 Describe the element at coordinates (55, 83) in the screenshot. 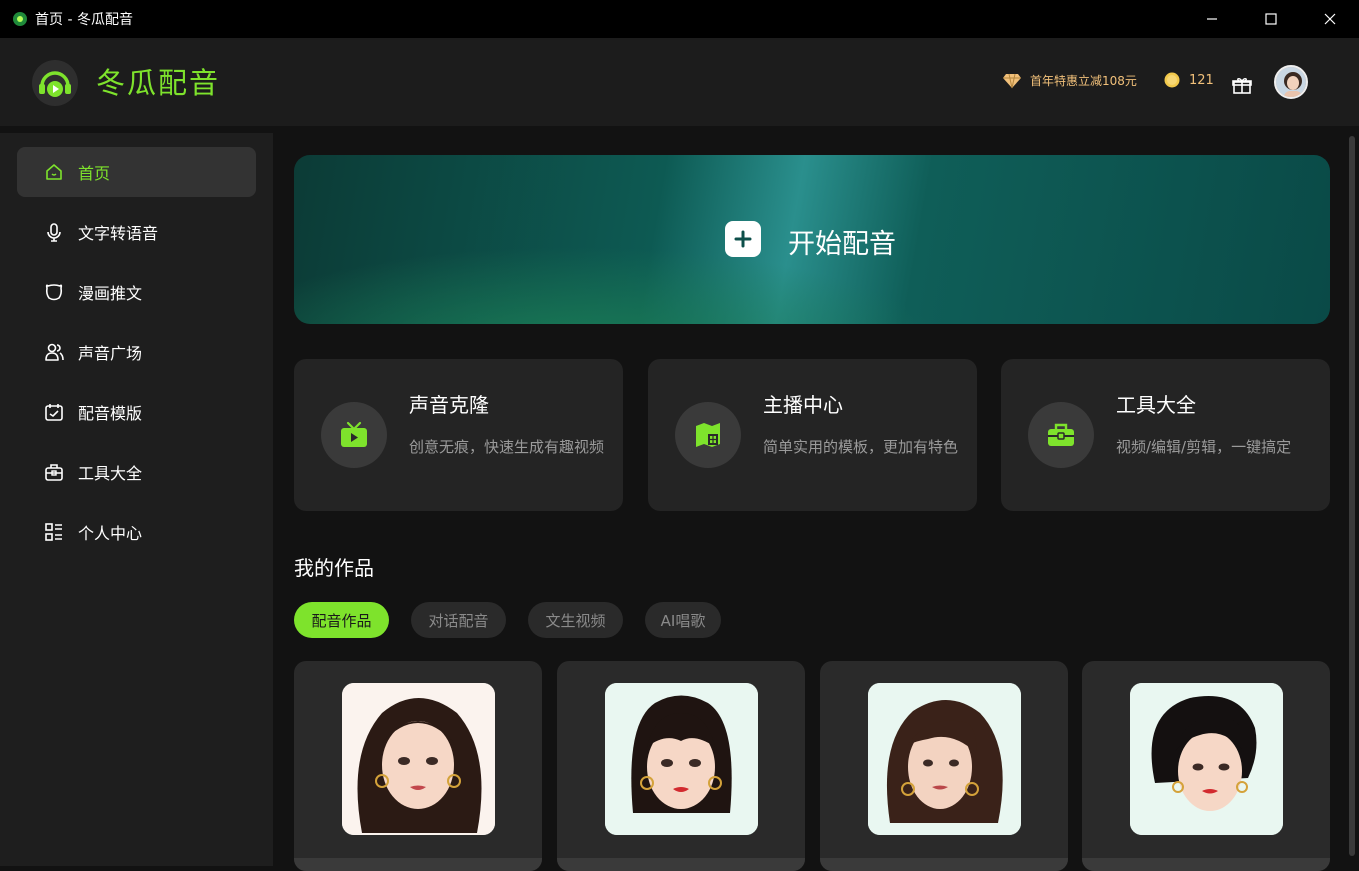

I see `logo-icon` at that location.